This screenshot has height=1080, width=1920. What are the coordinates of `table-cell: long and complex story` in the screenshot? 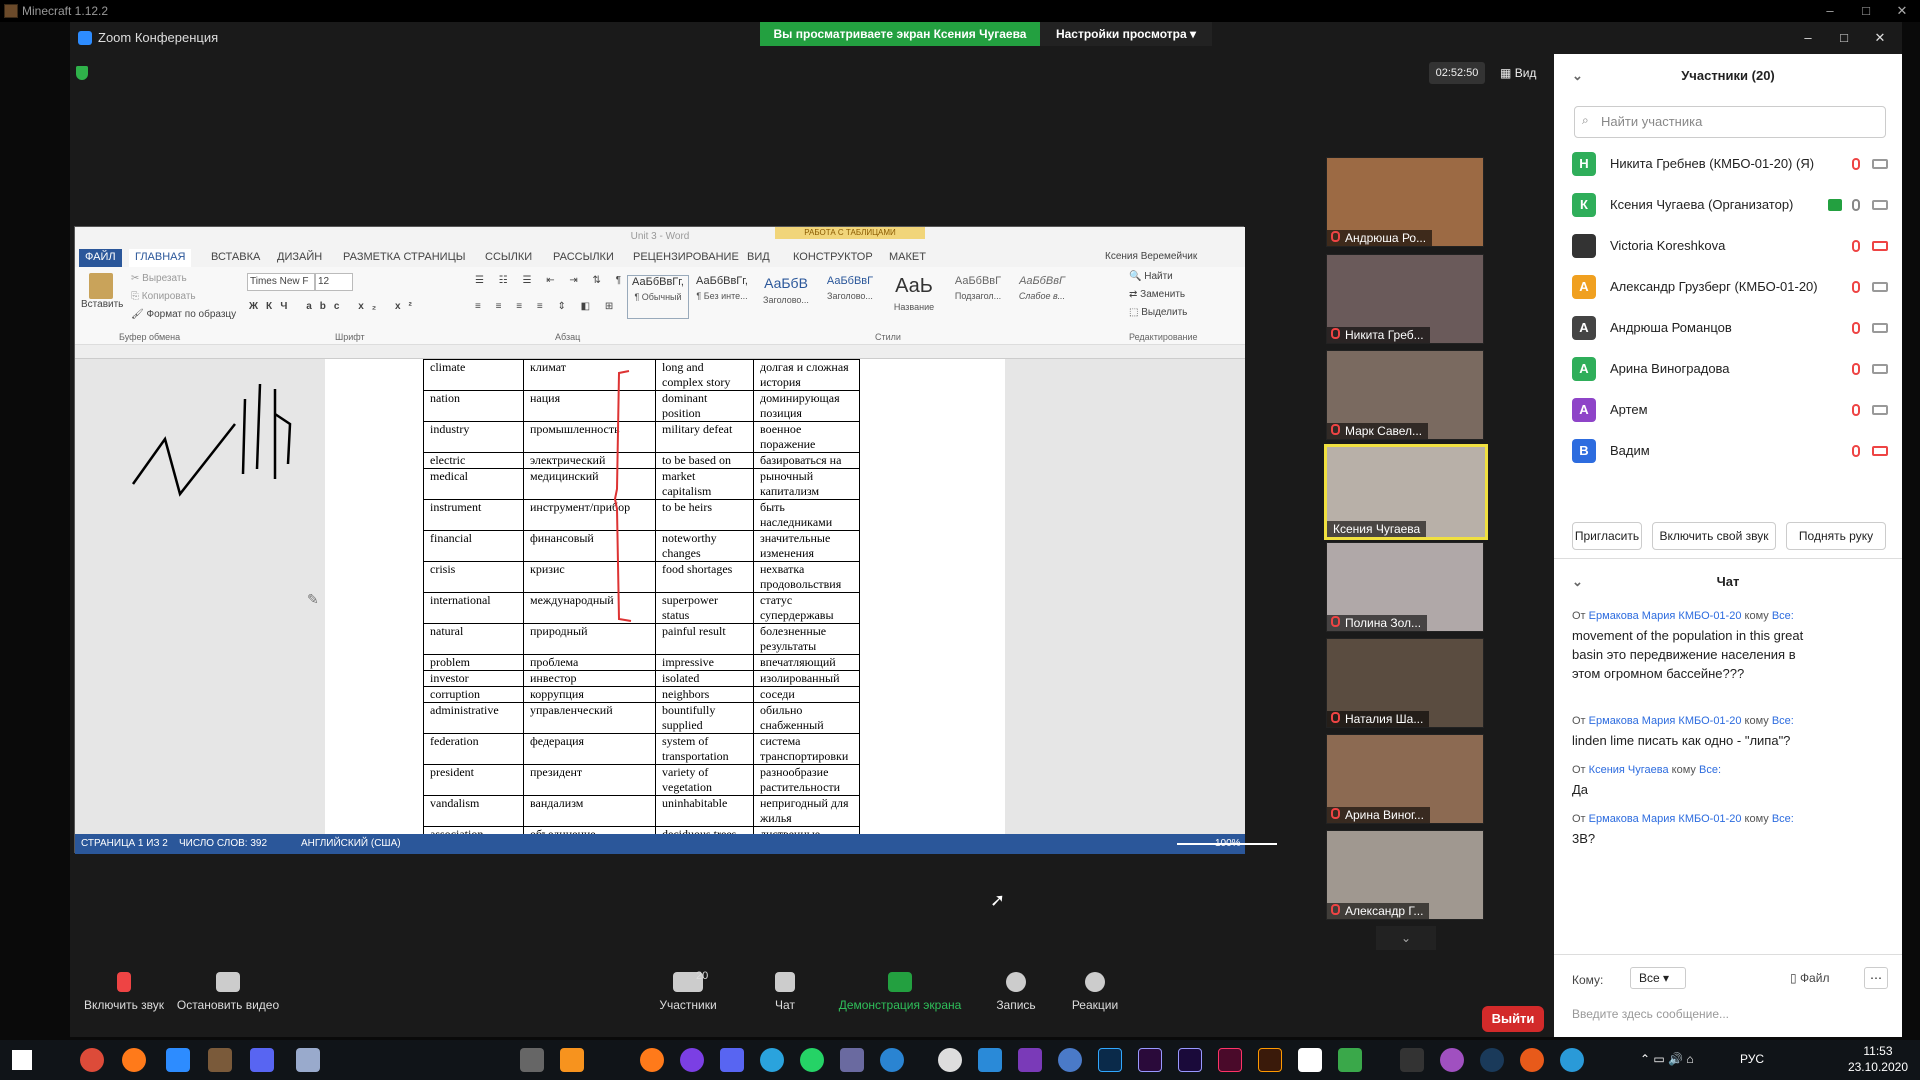 It's located at (704, 375).